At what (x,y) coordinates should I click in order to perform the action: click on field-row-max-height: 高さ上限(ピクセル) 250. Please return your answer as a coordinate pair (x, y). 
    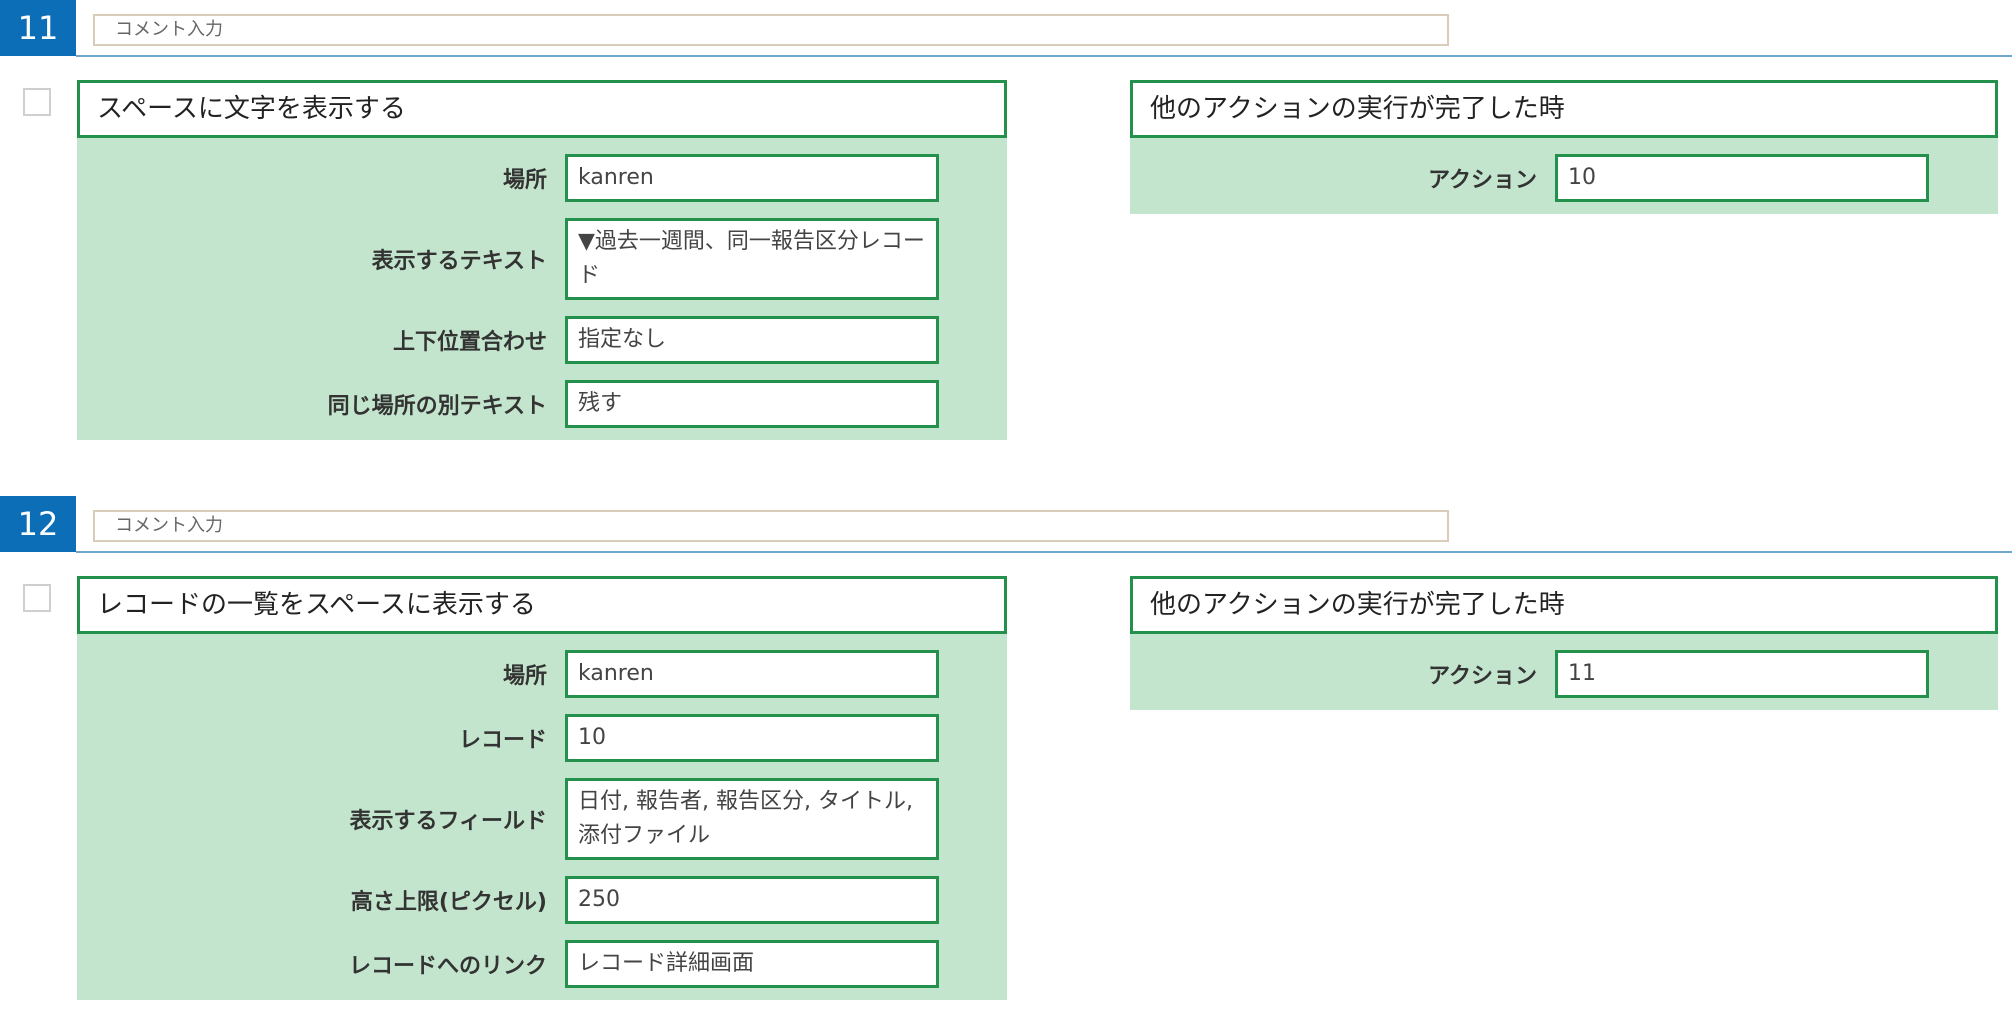
    Looking at the image, I should click on (542, 900).